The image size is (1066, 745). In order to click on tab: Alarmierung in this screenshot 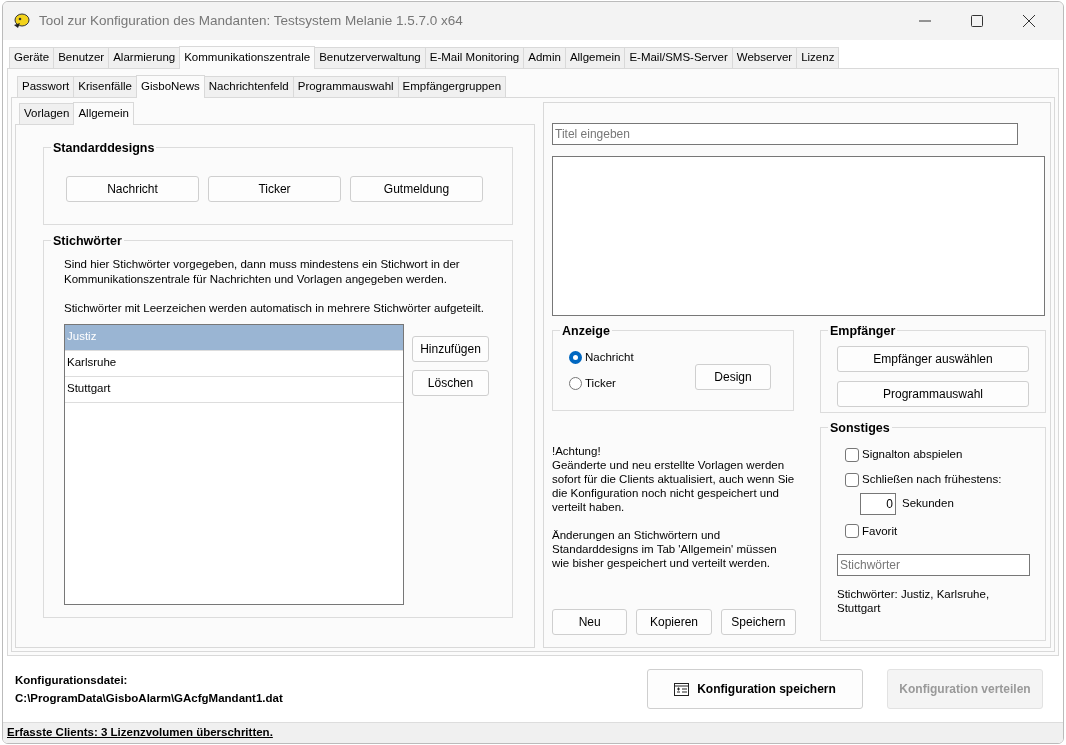, I will do `click(144, 57)`.